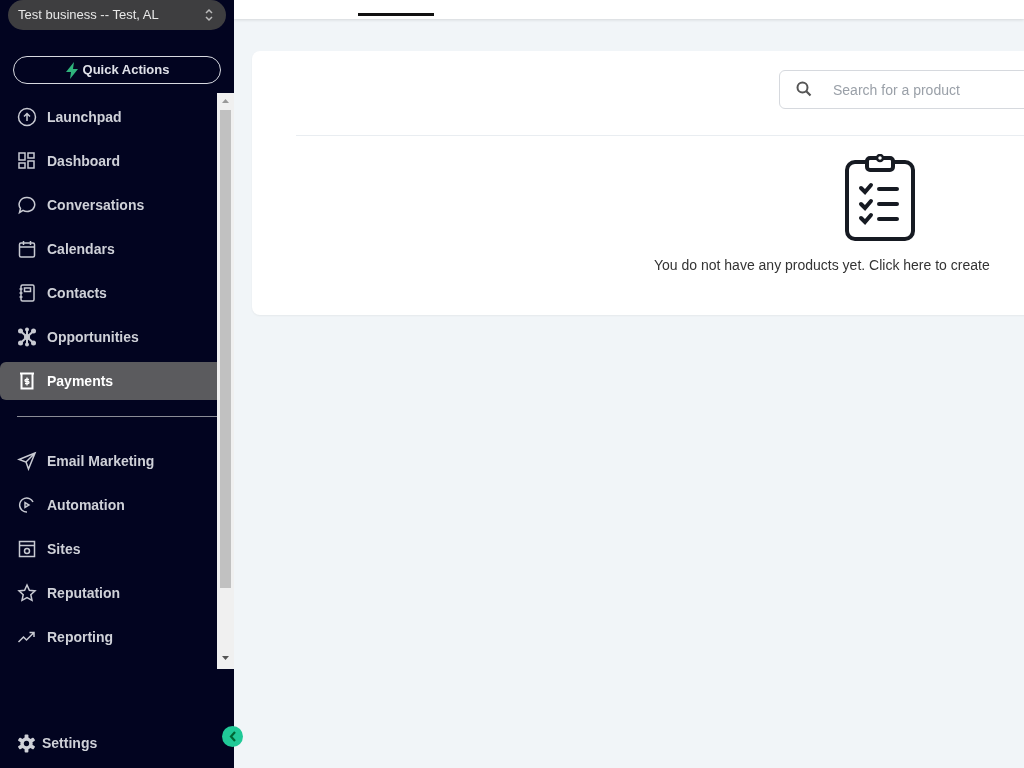 The image size is (1024, 768). What do you see at coordinates (26, 743) in the screenshot?
I see `settings-icon` at bounding box center [26, 743].